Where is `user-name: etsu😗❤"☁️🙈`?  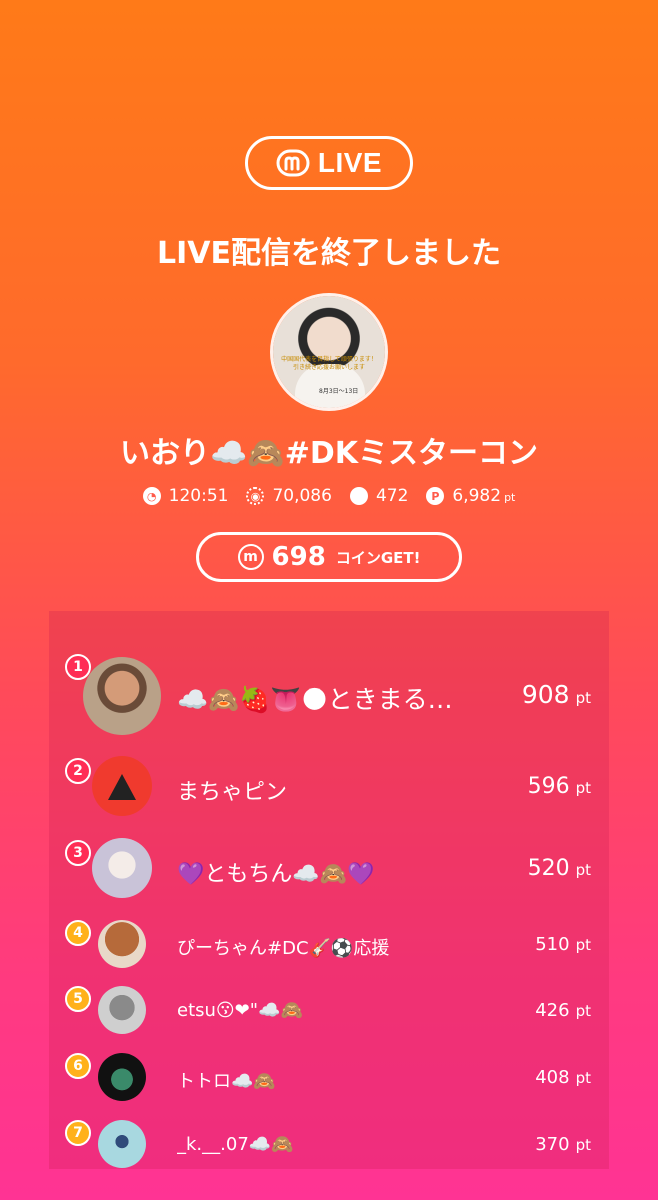 user-name: etsu😗❤"☁️🙈 is located at coordinates (240, 1010).